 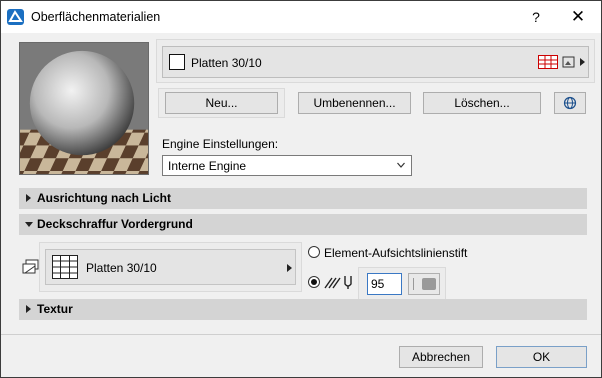 What do you see at coordinates (429, 284) in the screenshot?
I see `pen-color-swatch` at bounding box center [429, 284].